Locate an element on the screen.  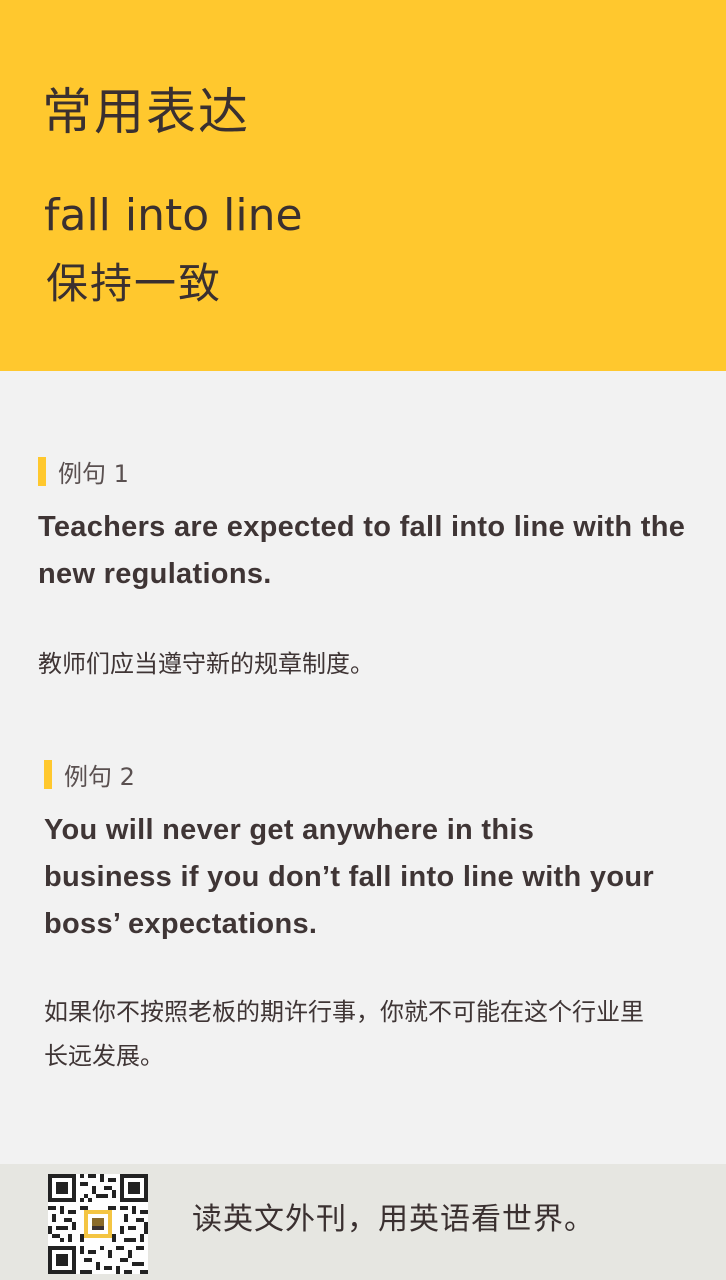
phrase-meaning: 保持一致 is located at coordinates (134, 283).